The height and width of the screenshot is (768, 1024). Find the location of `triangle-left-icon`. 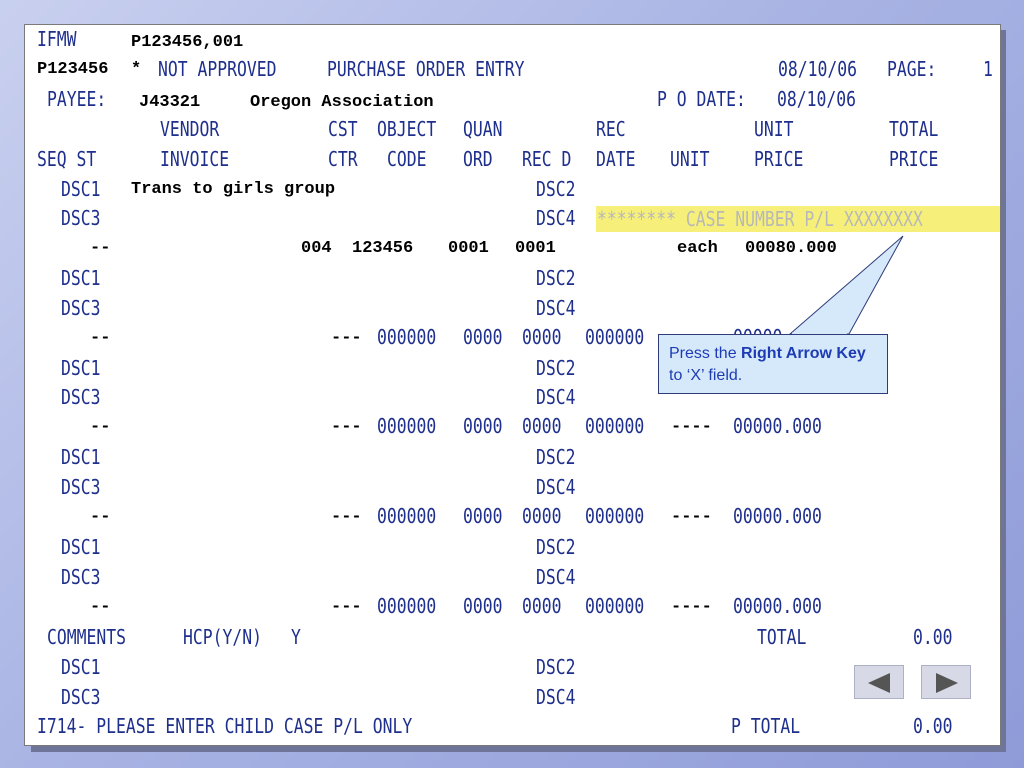

triangle-left-icon is located at coordinates (879, 683).